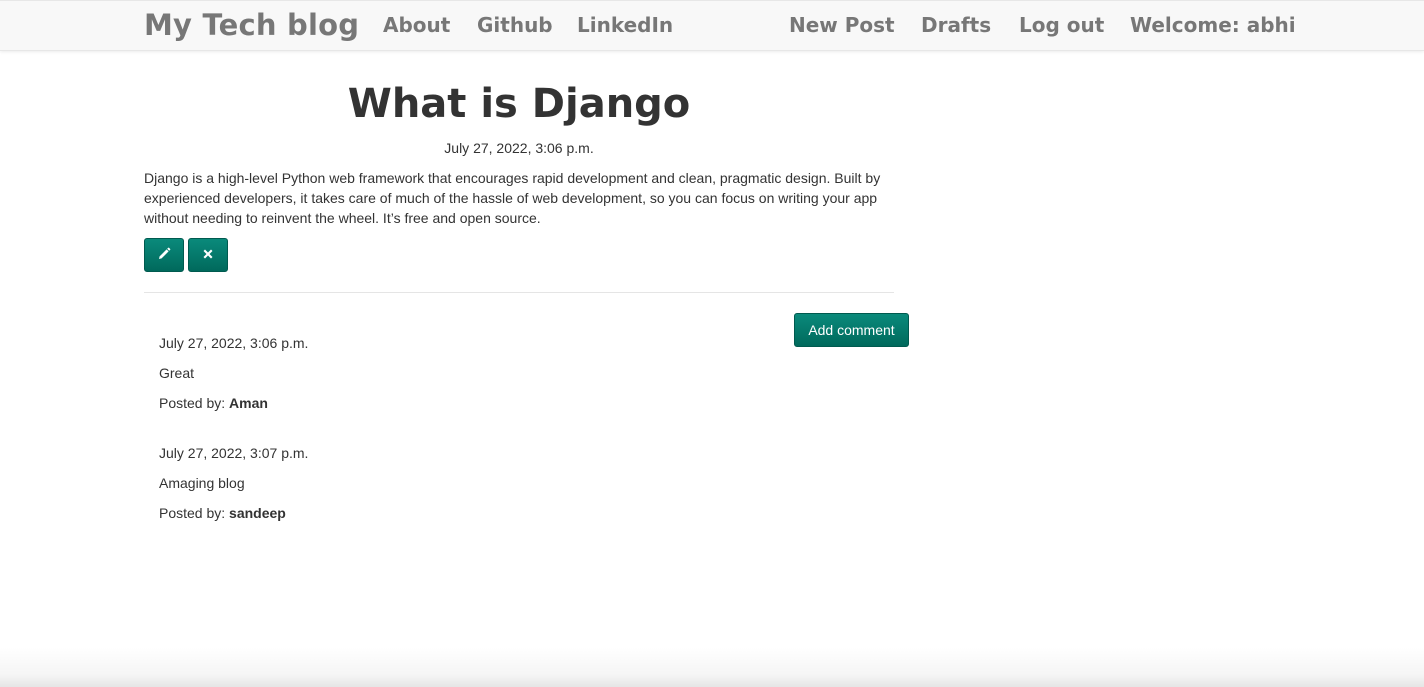 The width and height of the screenshot is (1424, 687). I want to click on nav-link-log-out: Log out, so click(1061, 25).